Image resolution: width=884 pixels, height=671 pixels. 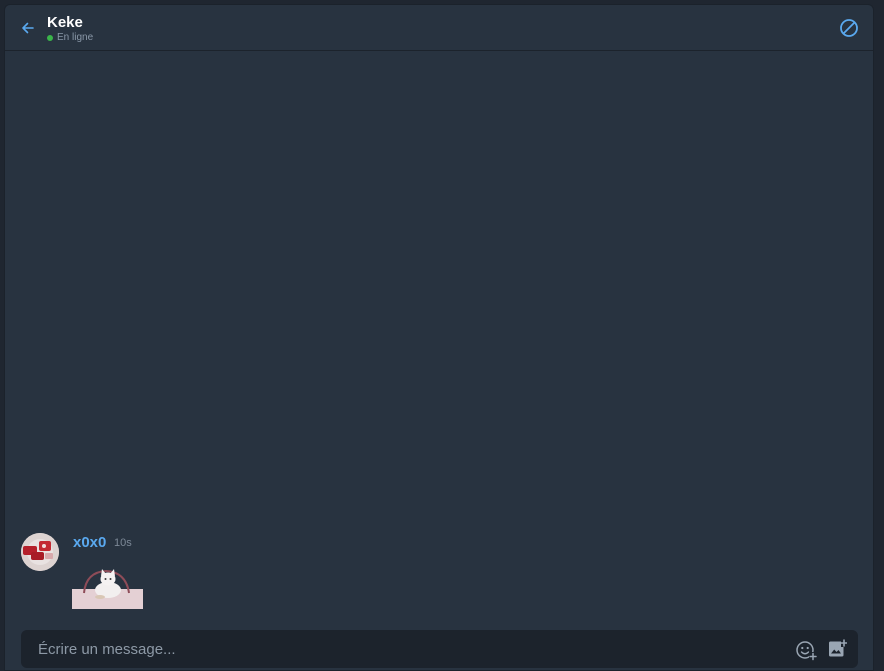 I want to click on block-button, so click(x=849, y=28).